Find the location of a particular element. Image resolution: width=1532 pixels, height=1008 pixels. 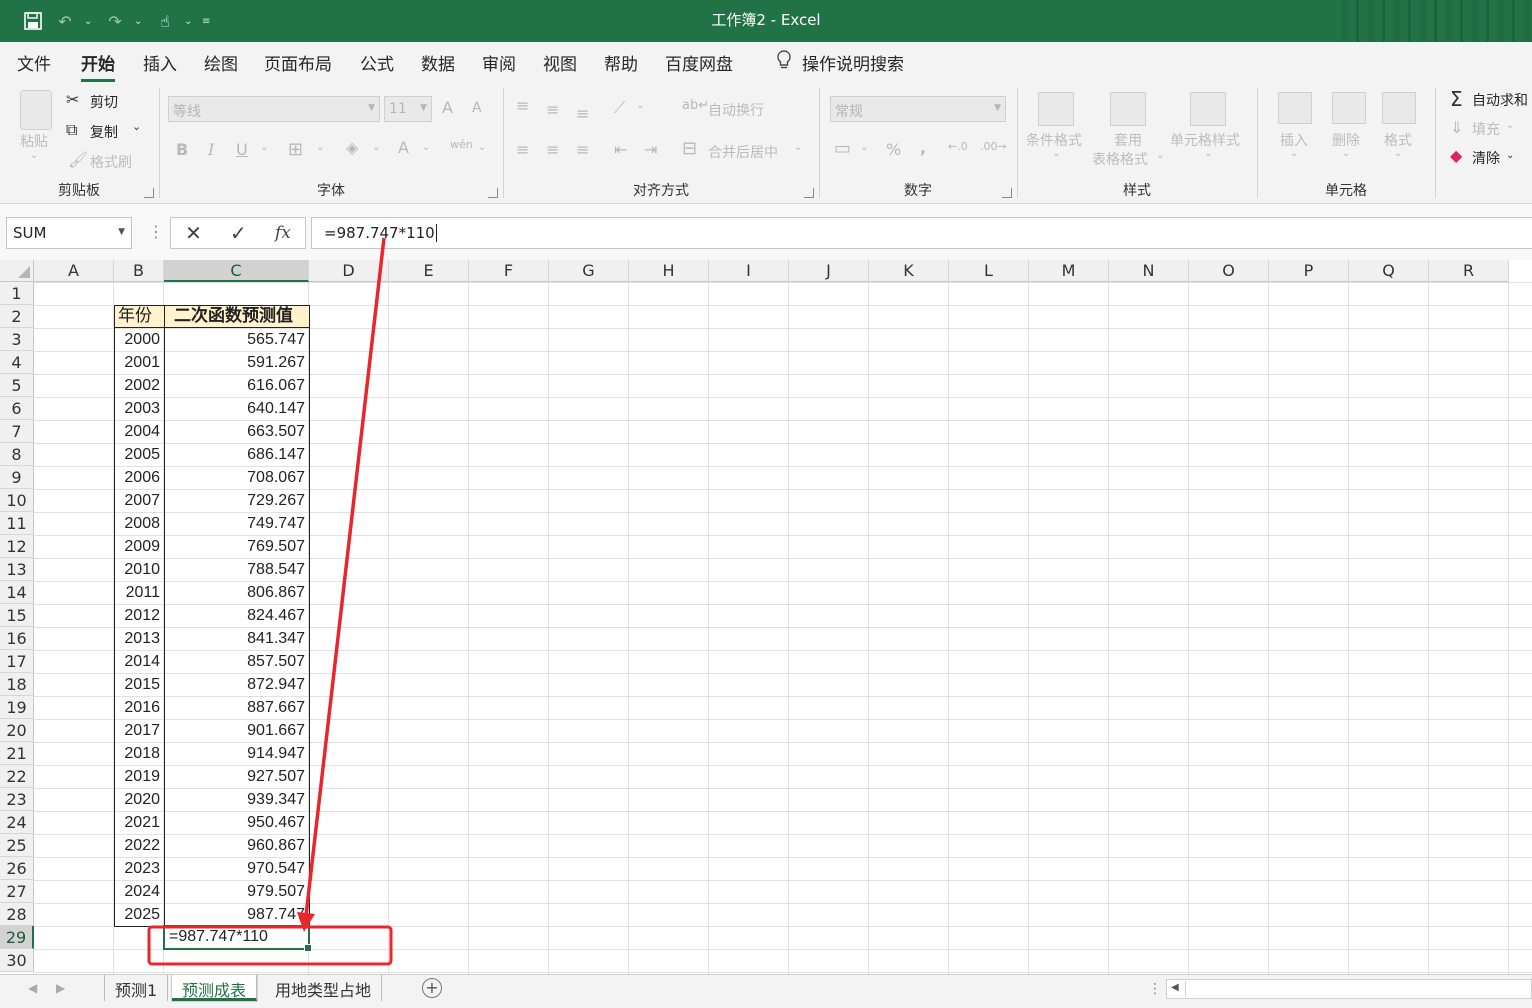

row-header-1: 1 is located at coordinates (17, 293).